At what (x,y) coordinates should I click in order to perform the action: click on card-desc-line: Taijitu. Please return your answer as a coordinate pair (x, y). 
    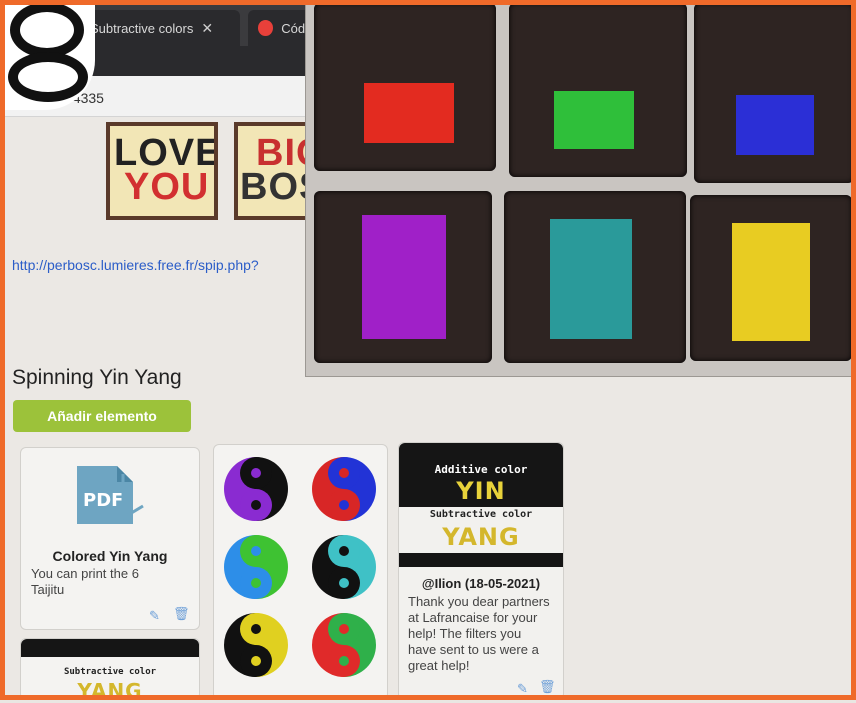
    Looking at the image, I should click on (48, 589).